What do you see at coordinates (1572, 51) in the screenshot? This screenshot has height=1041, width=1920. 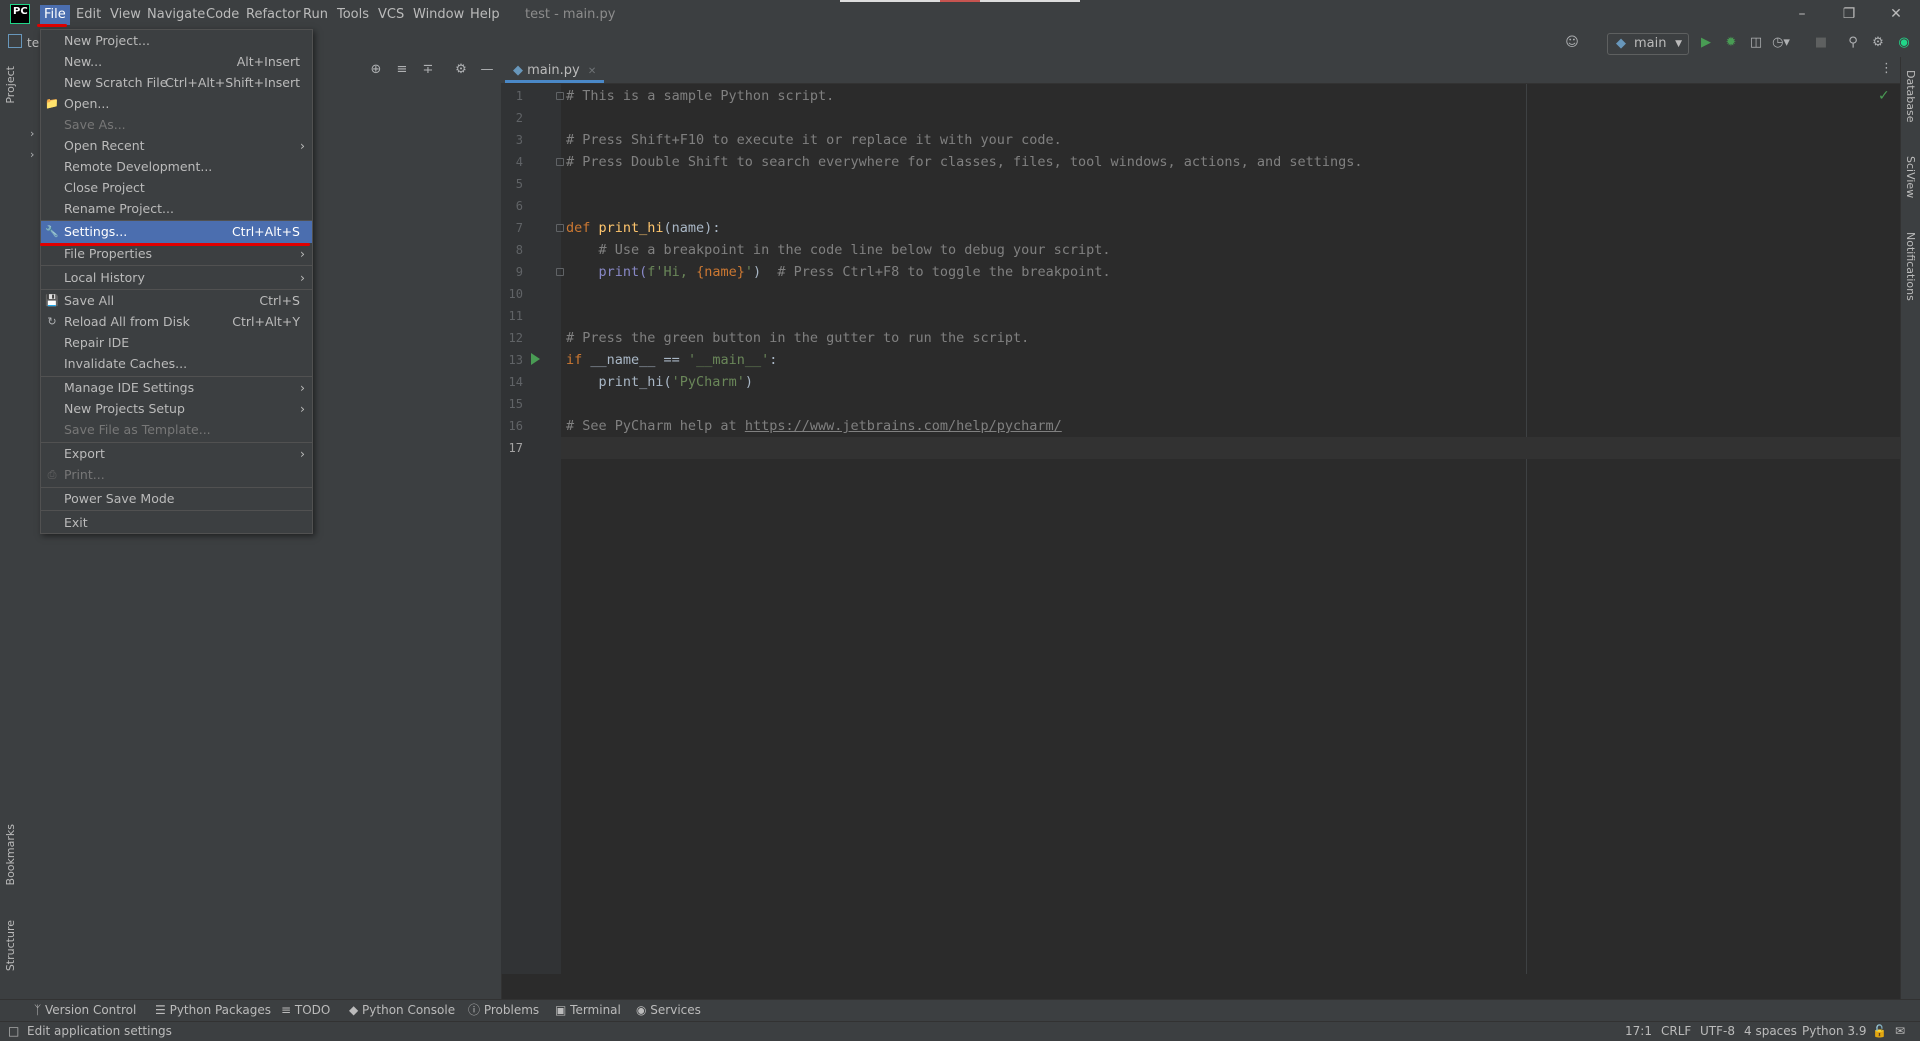 I see `user-icon: ☺▾` at bounding box center [1572, 51].